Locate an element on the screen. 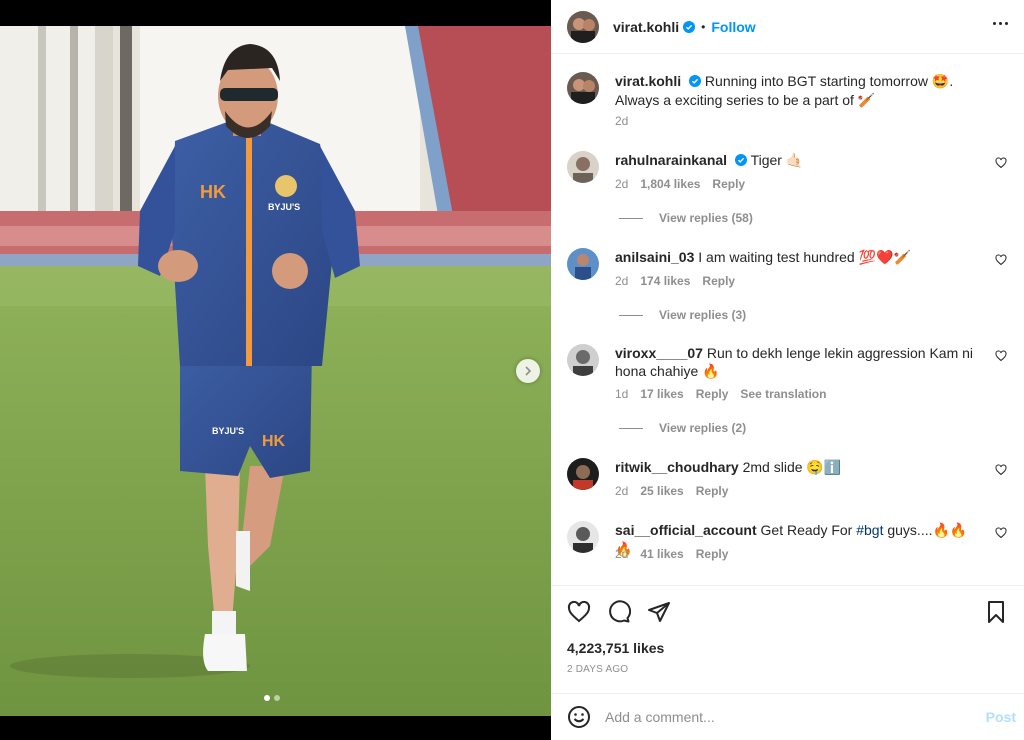 This screenshot has height=740, width=1024. caption-username: virat.kohli is located at coordinates (648, 81).